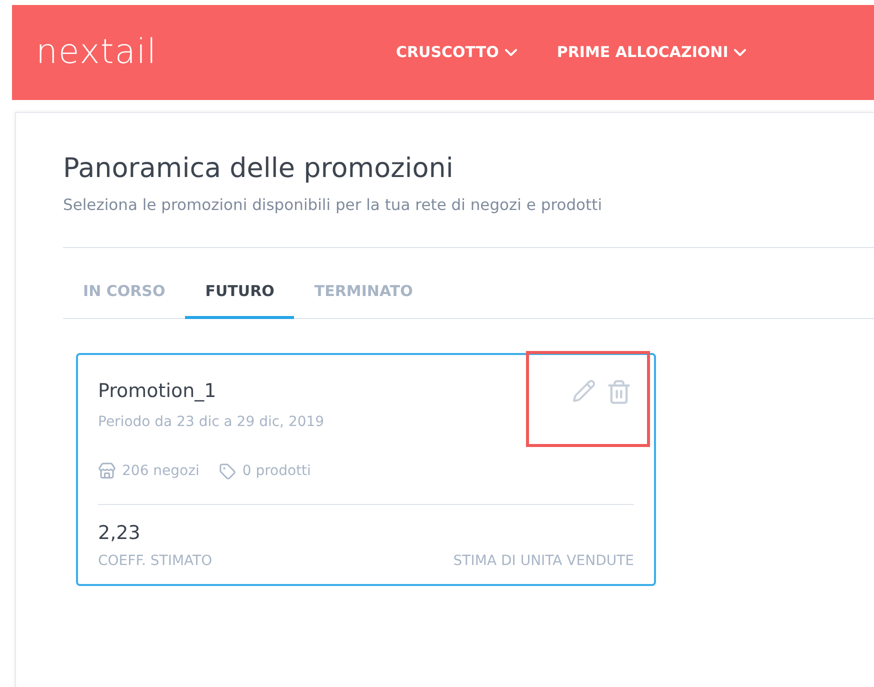 Image resolution: width=874 pixels, height=687 pixels. I want to click on page-subtitle: Seleziona le promozioni disponibili per la tua rete di negozi e prodotti, so click(333, 205).